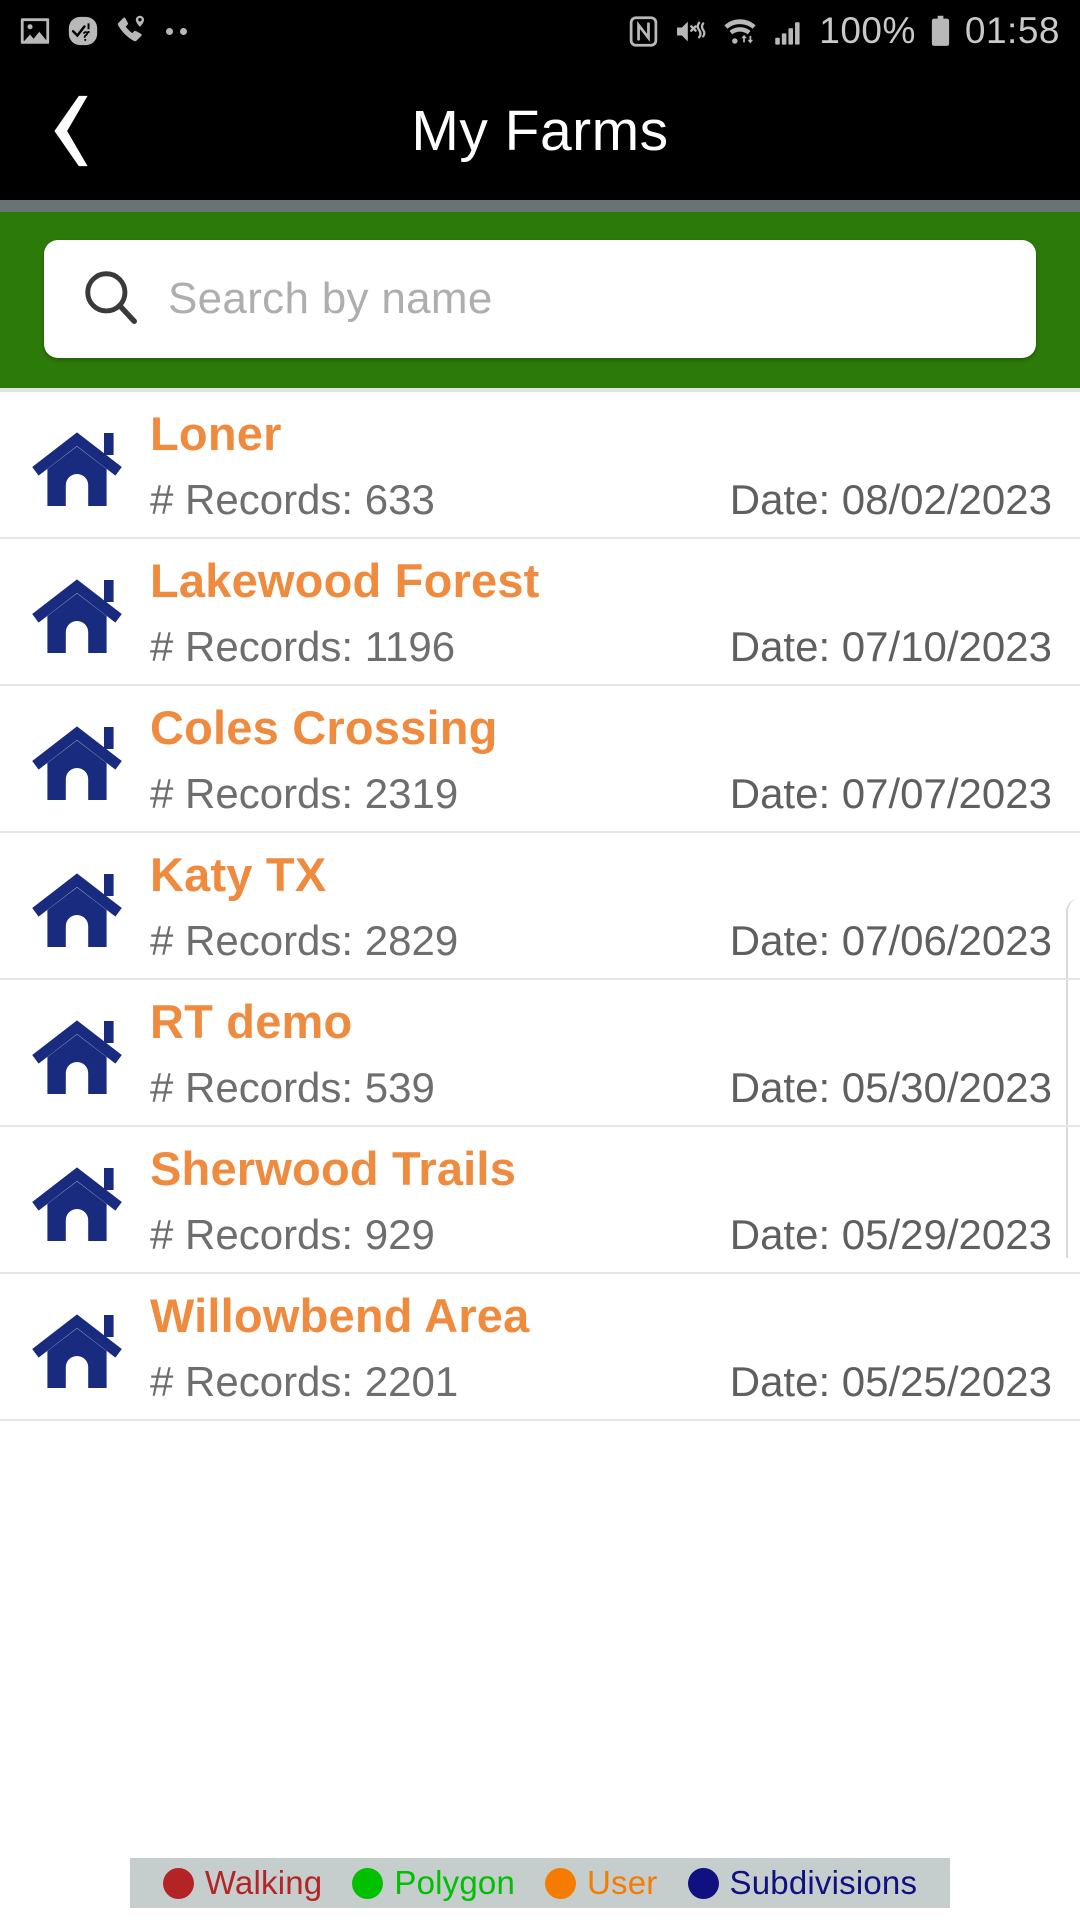 This screenshot has height=1920, width=1080. I want to click on farm-list-item: Katy TX # Records: 2829 Date: 07/06/2023, so click(540, 906).